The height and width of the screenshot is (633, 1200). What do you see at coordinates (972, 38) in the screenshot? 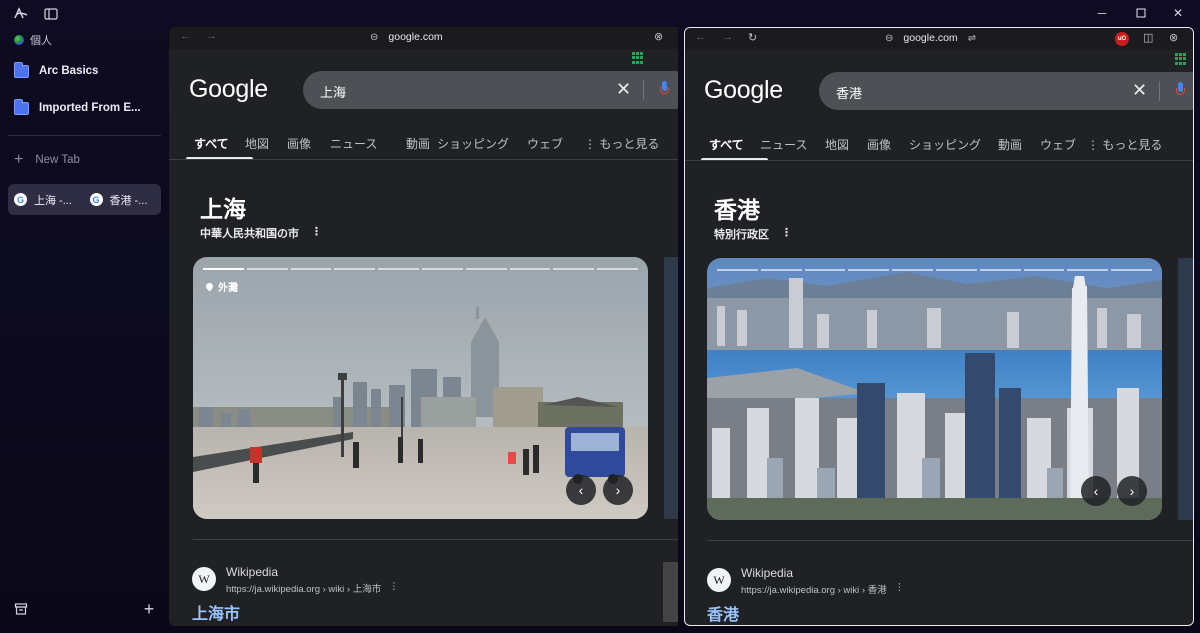
I see `site-controls-icon: ⇌` at bounding box center [972, 38].